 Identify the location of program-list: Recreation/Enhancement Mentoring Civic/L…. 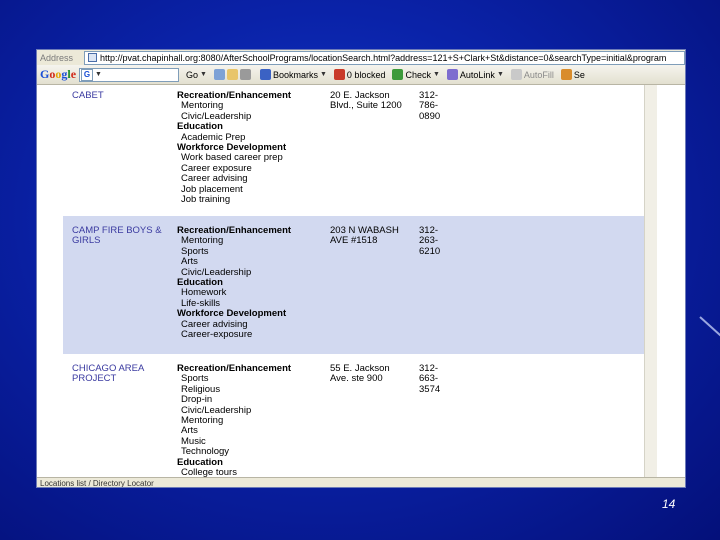
(234, 148).